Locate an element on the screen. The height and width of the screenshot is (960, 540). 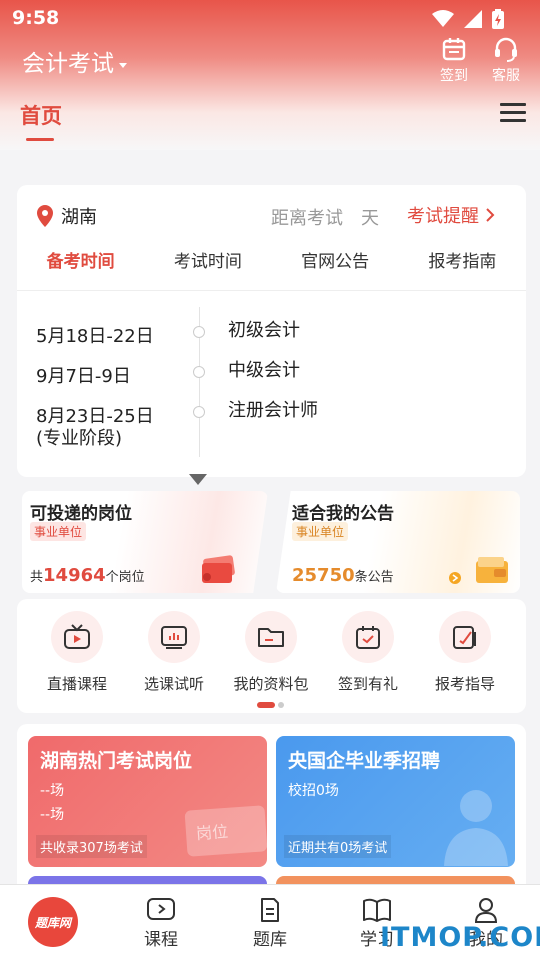
folder-icon is located at coordinates (271, 637).